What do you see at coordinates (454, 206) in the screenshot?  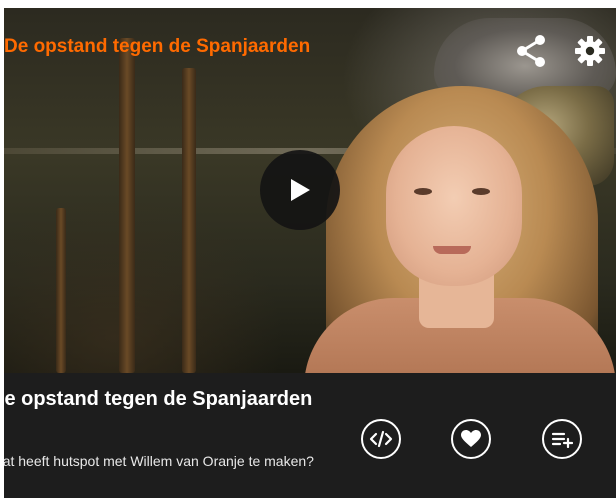 I see `presenter-face` at bounding box center [454, 206].